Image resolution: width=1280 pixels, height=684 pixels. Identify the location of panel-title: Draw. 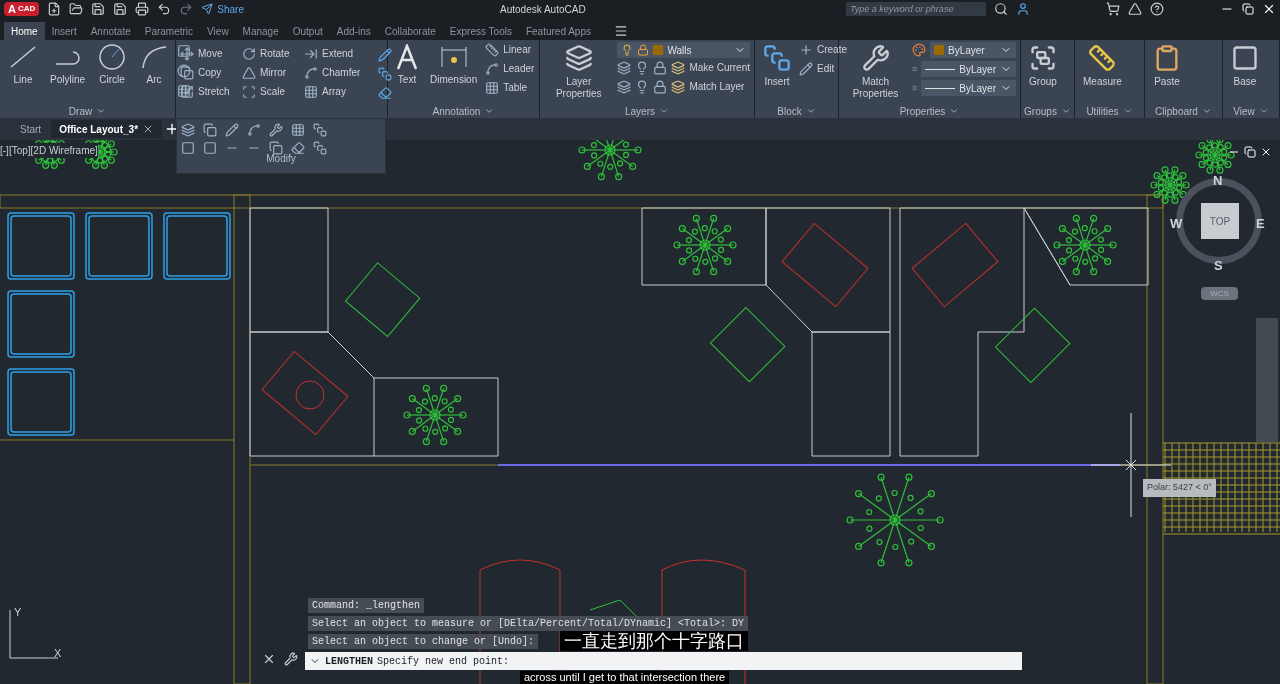
(80, 111).